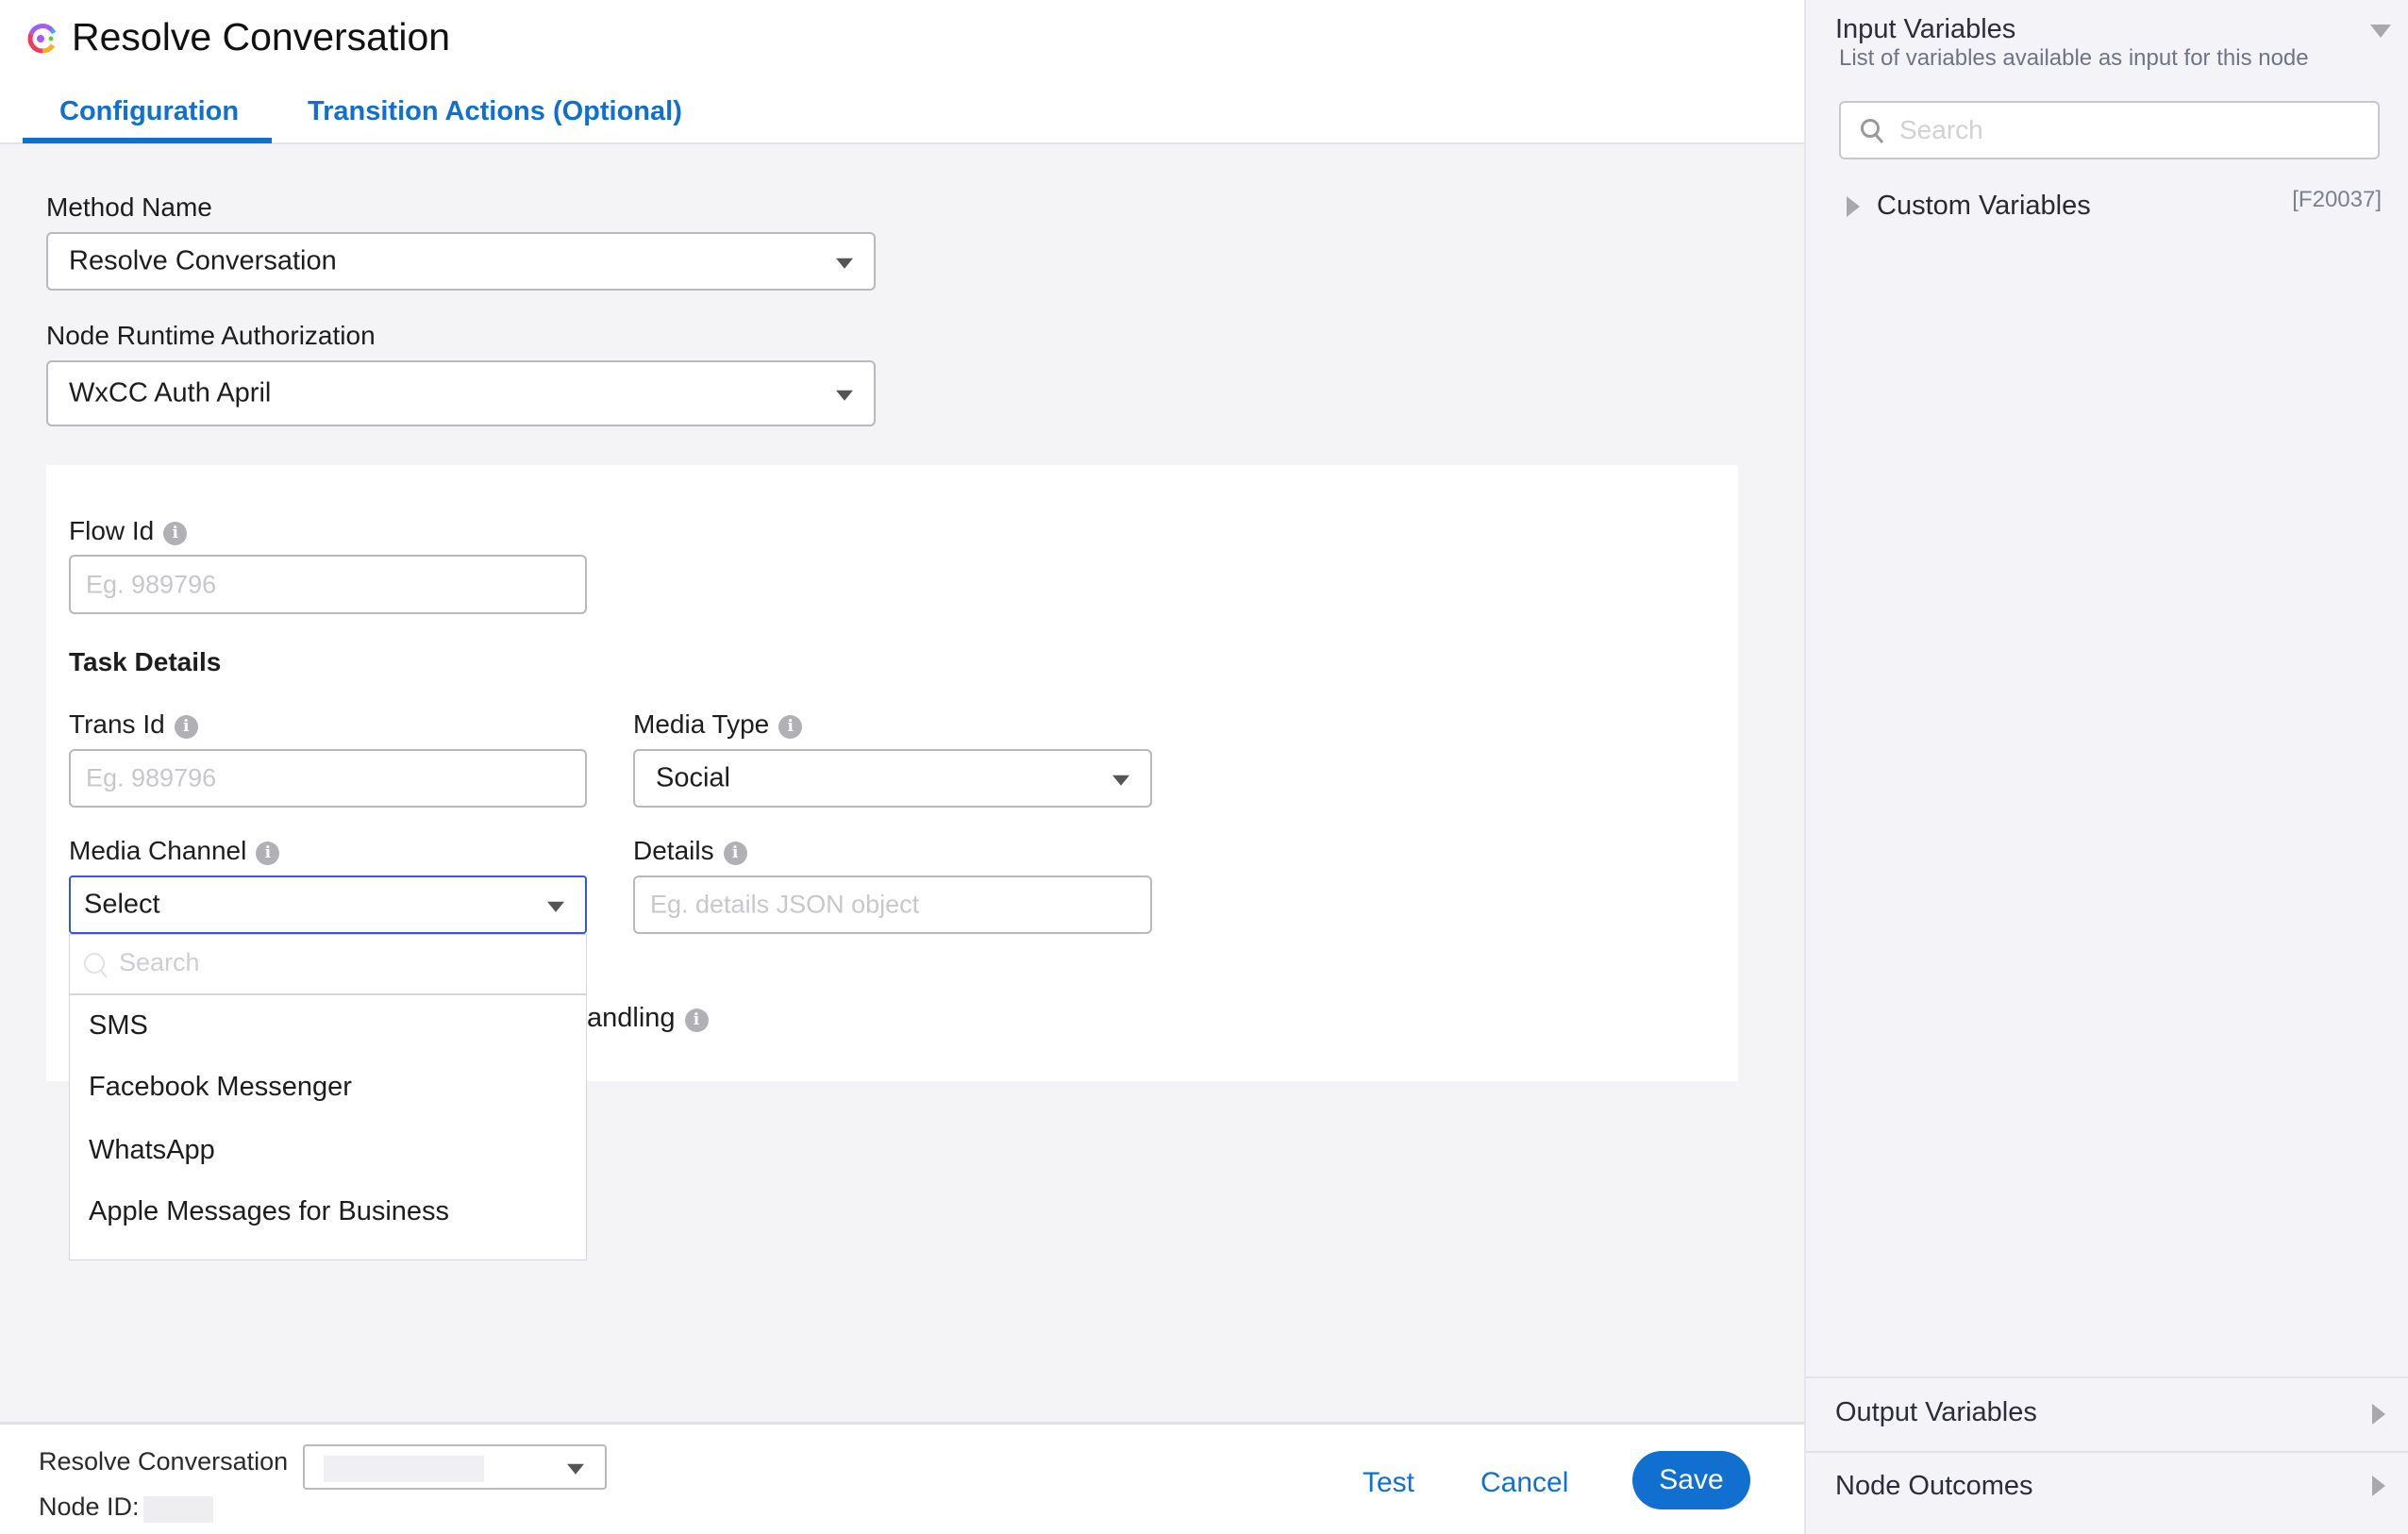 This screenshot has height=1534, width=2408. Describe the element at coordinates (693, 777) in the screenshot. I see `media-type-value: Social` at that location.